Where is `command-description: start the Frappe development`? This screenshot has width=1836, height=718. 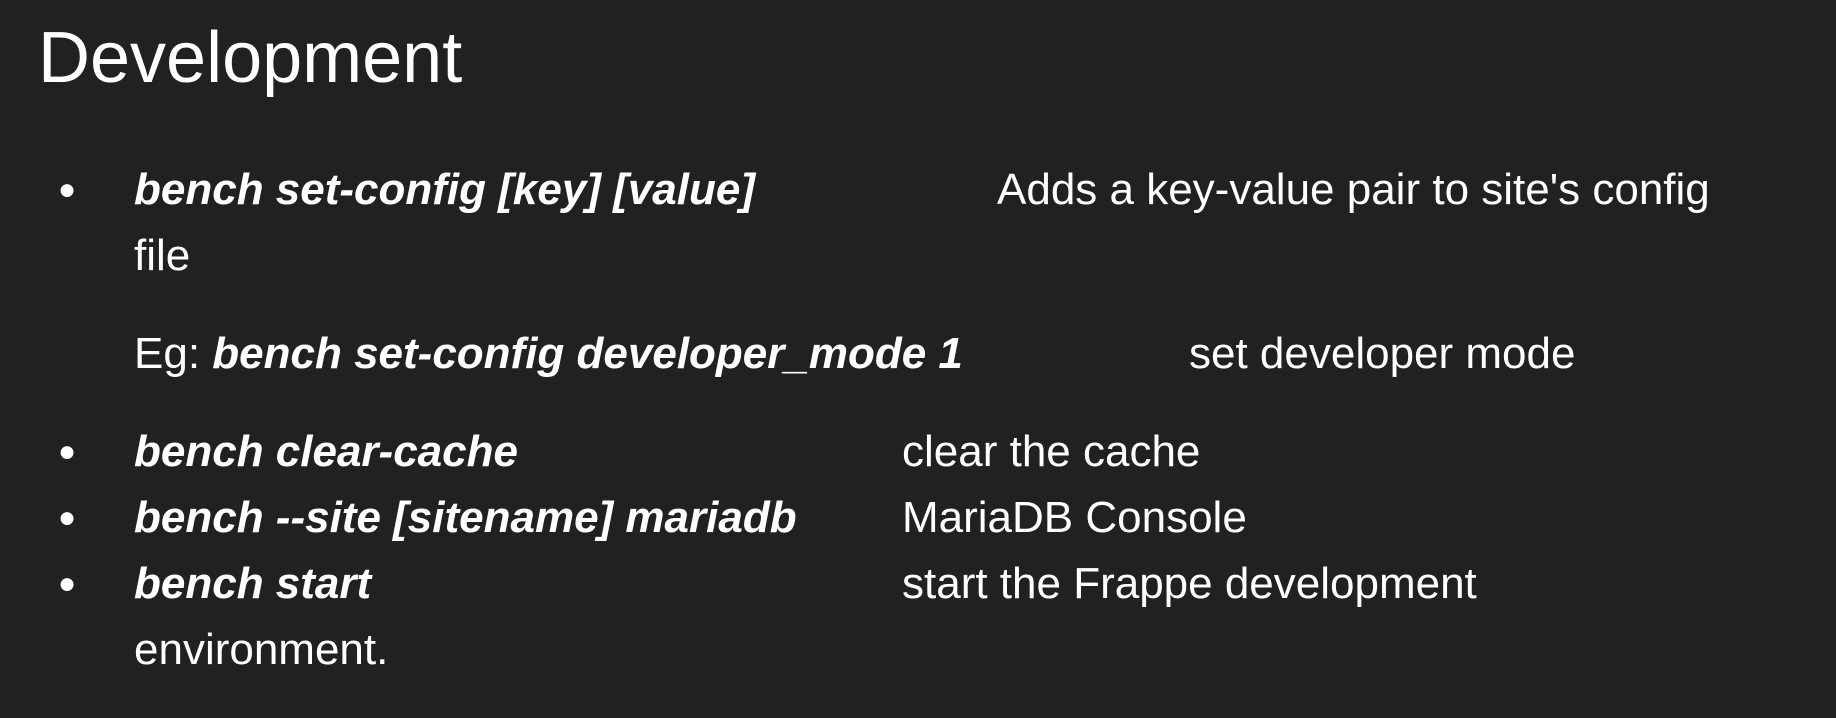
command-description: start the Frappe development is located at coordinates (1189, 583).